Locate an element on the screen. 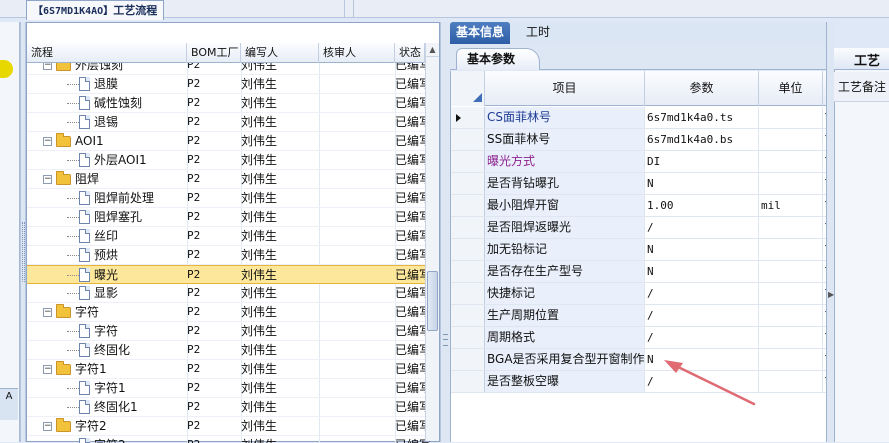 Image resolution: width=889 pixels, height=443 pixels. col-header-status: 状态 is located at coordinates (410, 53).